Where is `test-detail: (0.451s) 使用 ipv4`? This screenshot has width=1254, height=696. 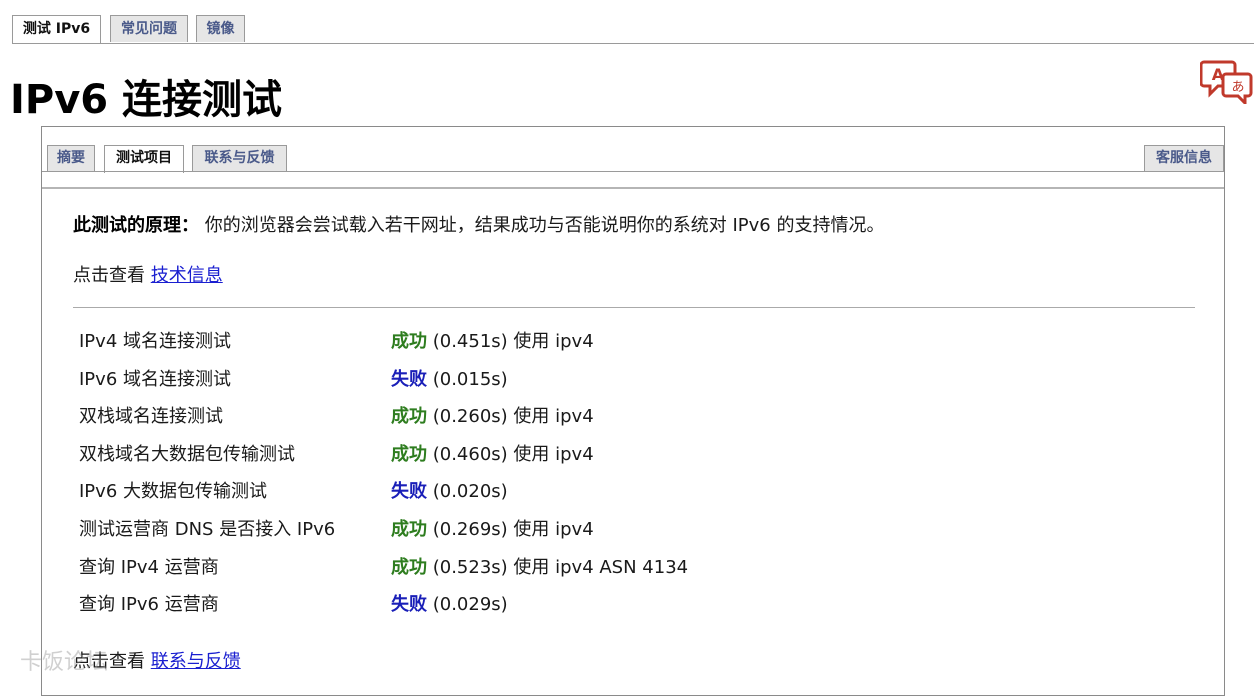
test-detail: (0.451s) 使用 ipv4 is located at coordinates (510, 341).